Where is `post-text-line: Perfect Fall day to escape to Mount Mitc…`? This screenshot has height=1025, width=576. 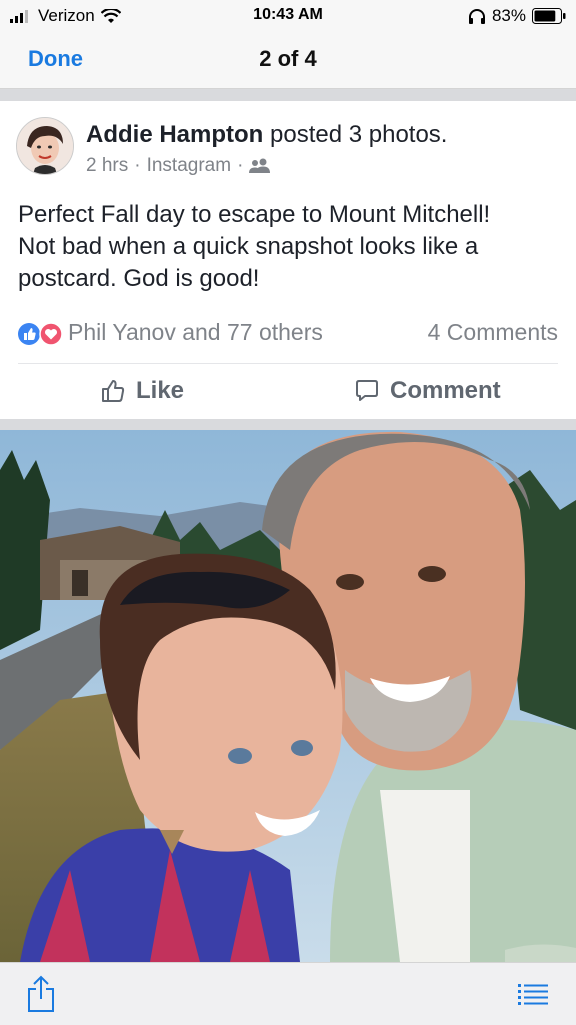 post-text-line: Perfect Fall day to escape to Mount Mitc… is located at coordinates (254, 214).